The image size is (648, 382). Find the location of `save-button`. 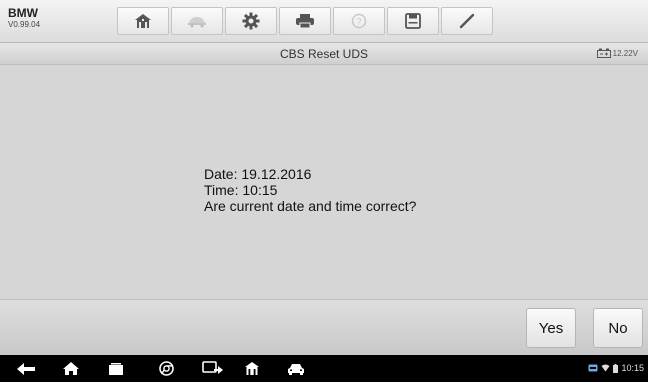

save-button is located at coordinates (413, 21).